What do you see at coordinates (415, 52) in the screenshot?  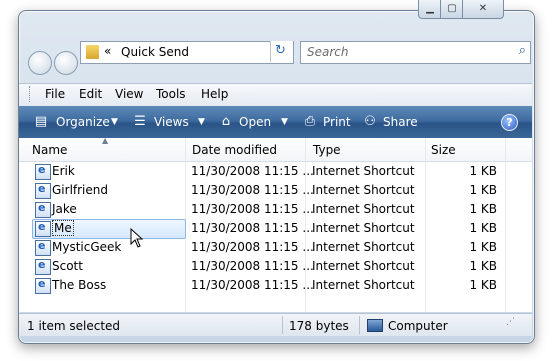 I see `search-input: Search ⌕` at bounding box center [415, 52].